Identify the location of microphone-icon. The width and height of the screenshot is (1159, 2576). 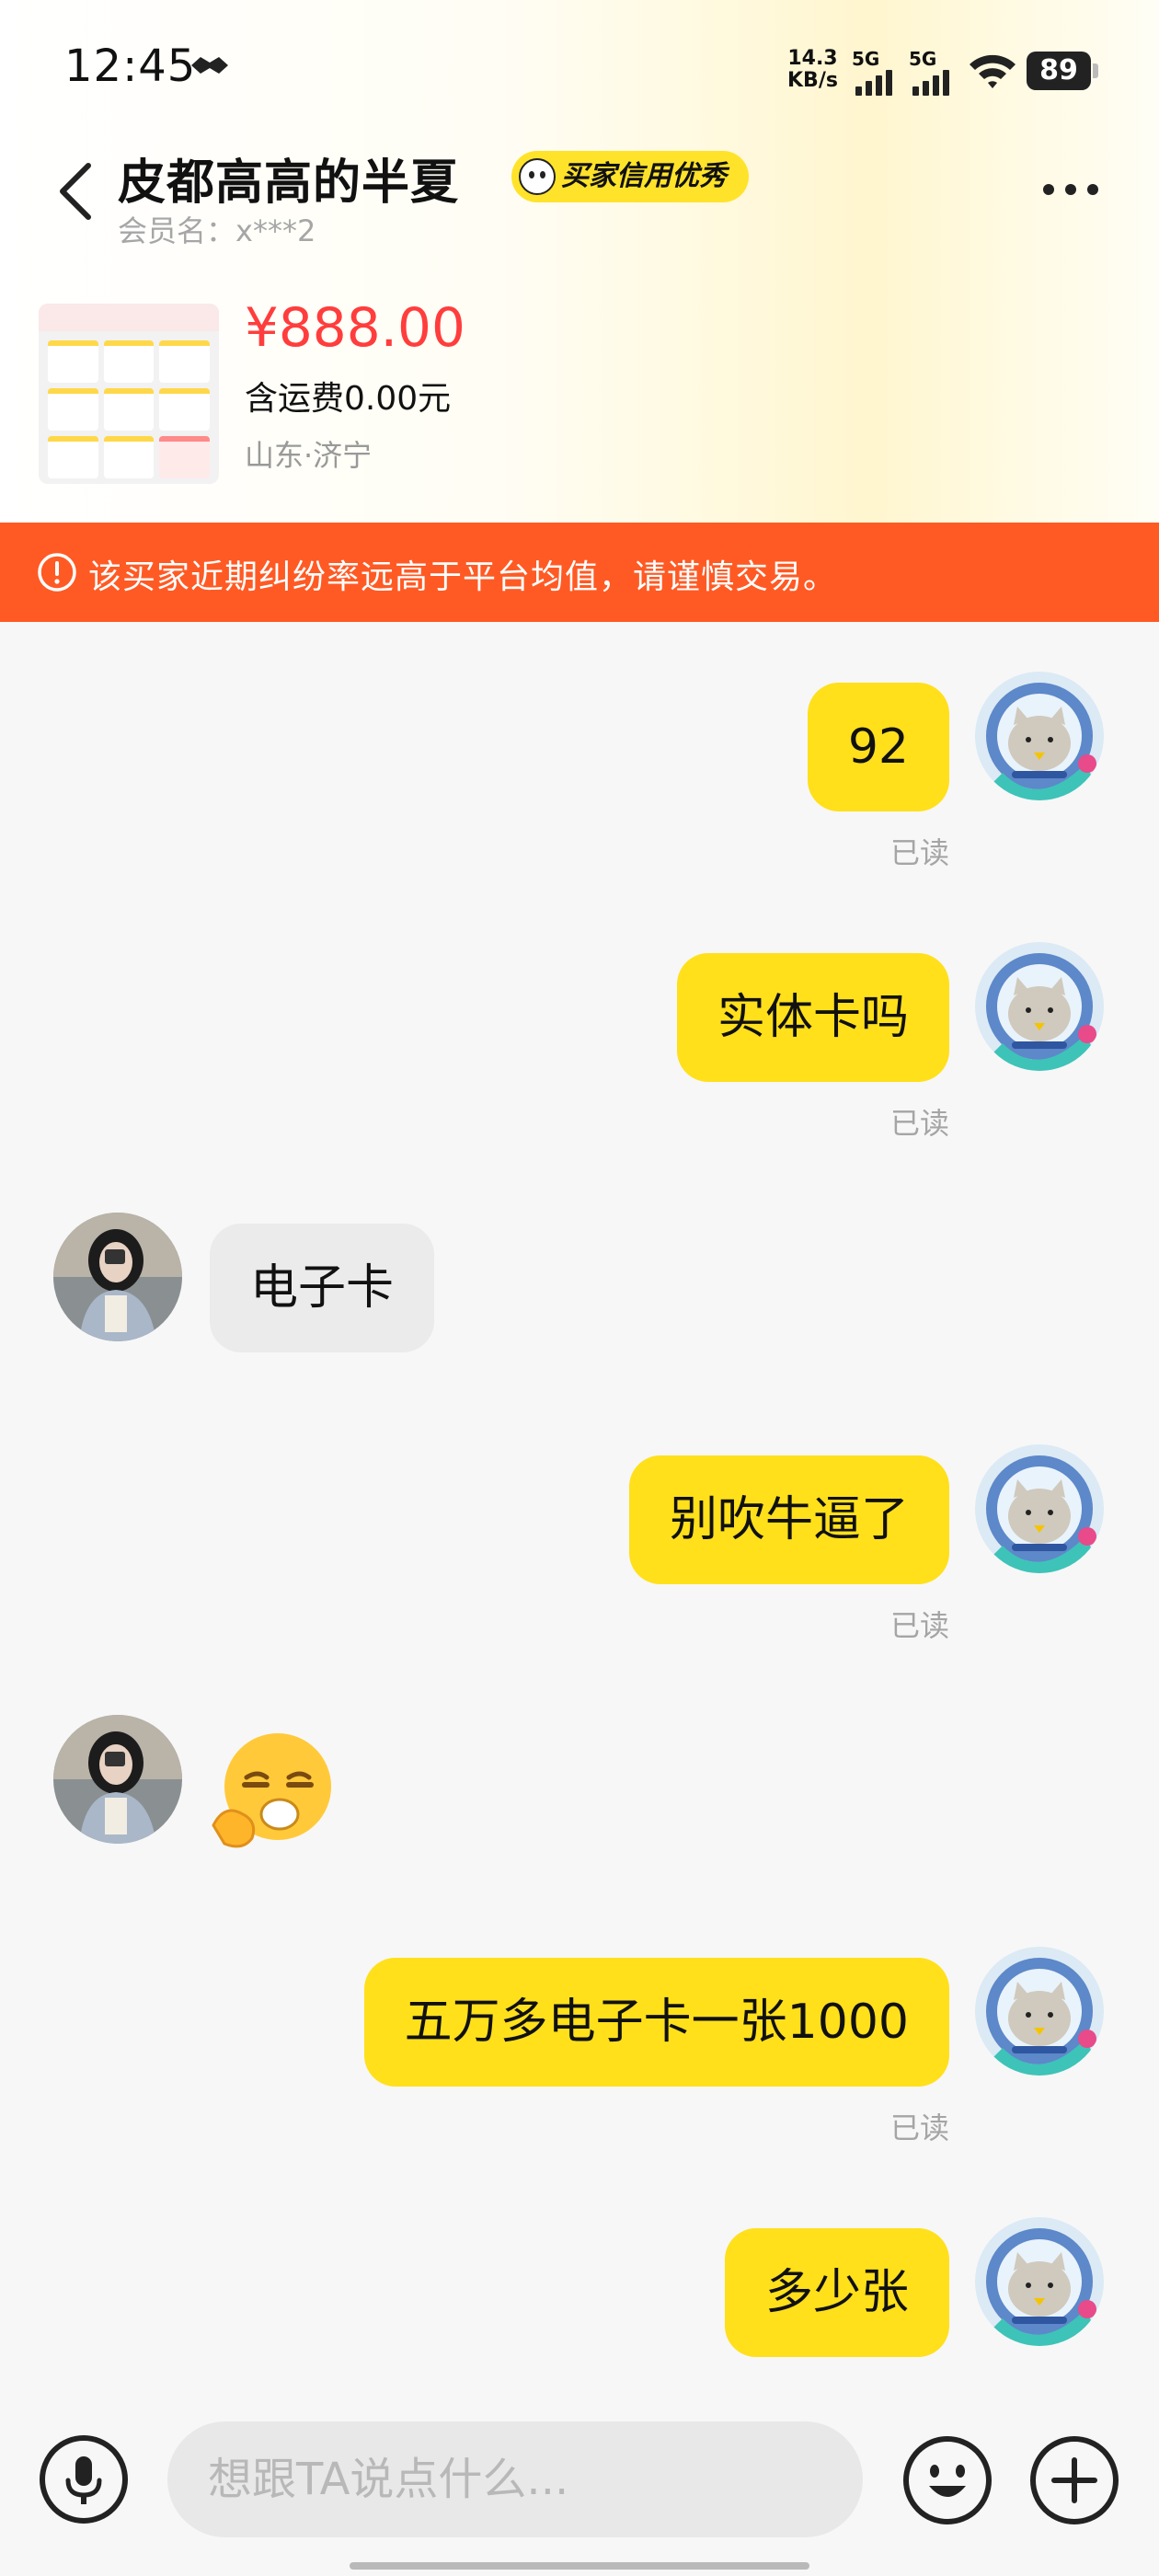
(84, 2479).